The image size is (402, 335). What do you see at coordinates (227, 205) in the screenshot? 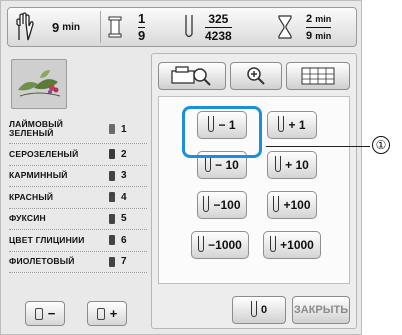
I see `minus-100-label: −100` at bounding box center [227, 205].